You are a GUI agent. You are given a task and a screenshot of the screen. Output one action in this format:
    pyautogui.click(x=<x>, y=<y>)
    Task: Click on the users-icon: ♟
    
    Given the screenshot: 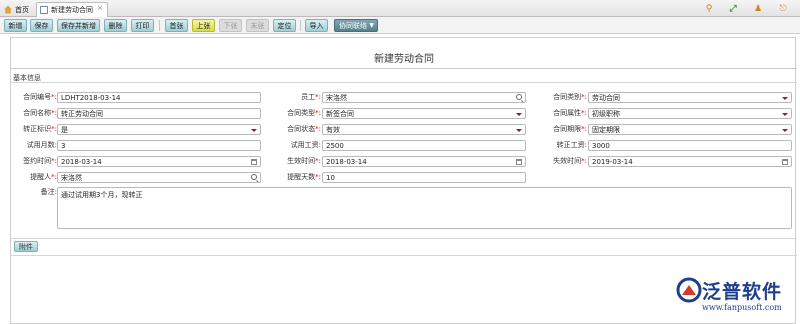 What is the action you would take?
    pyautogui.click(x=758, y=9)
    